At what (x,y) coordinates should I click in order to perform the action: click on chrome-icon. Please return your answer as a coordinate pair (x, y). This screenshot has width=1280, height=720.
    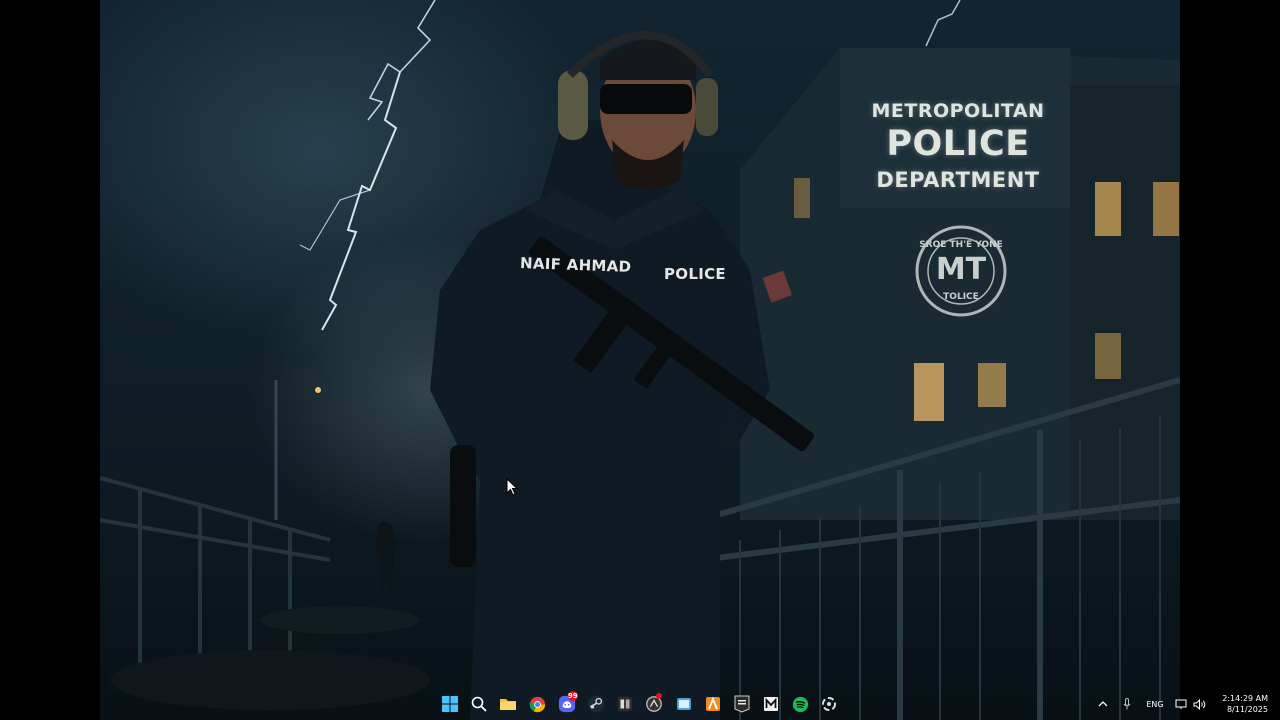
    Looking at the image, I should click on (537, 704).